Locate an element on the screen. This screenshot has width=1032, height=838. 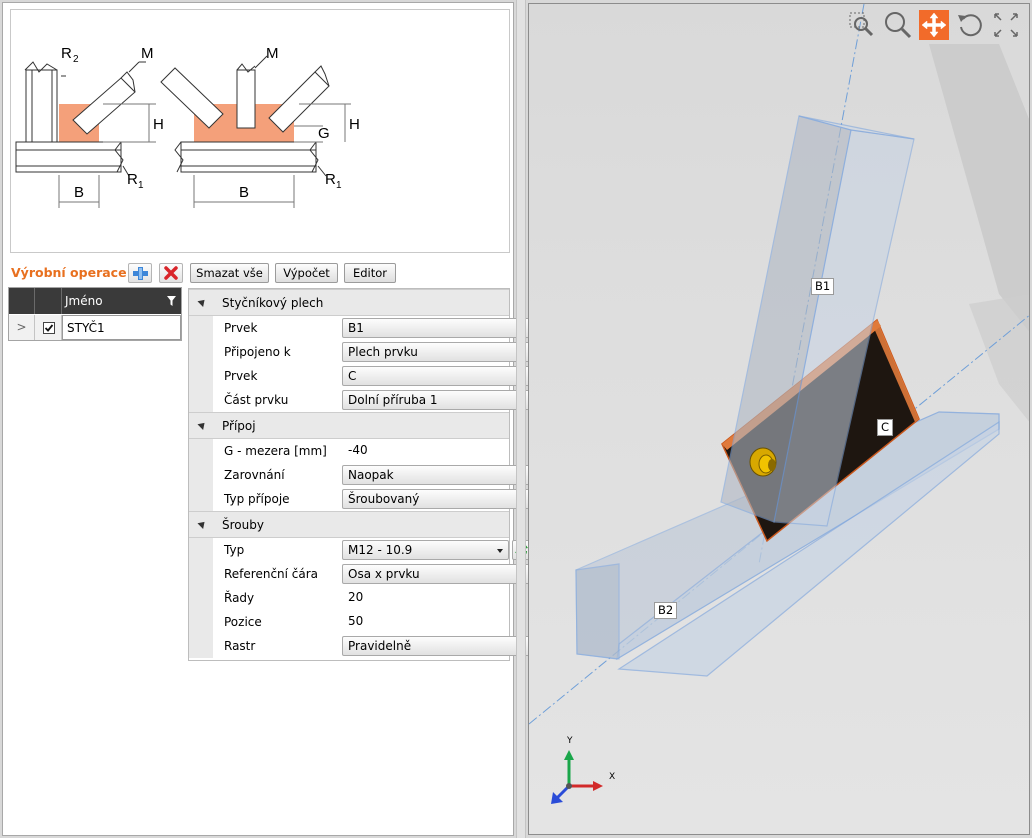
property-dropdown: Naopak is located at coordinates (436, 475).